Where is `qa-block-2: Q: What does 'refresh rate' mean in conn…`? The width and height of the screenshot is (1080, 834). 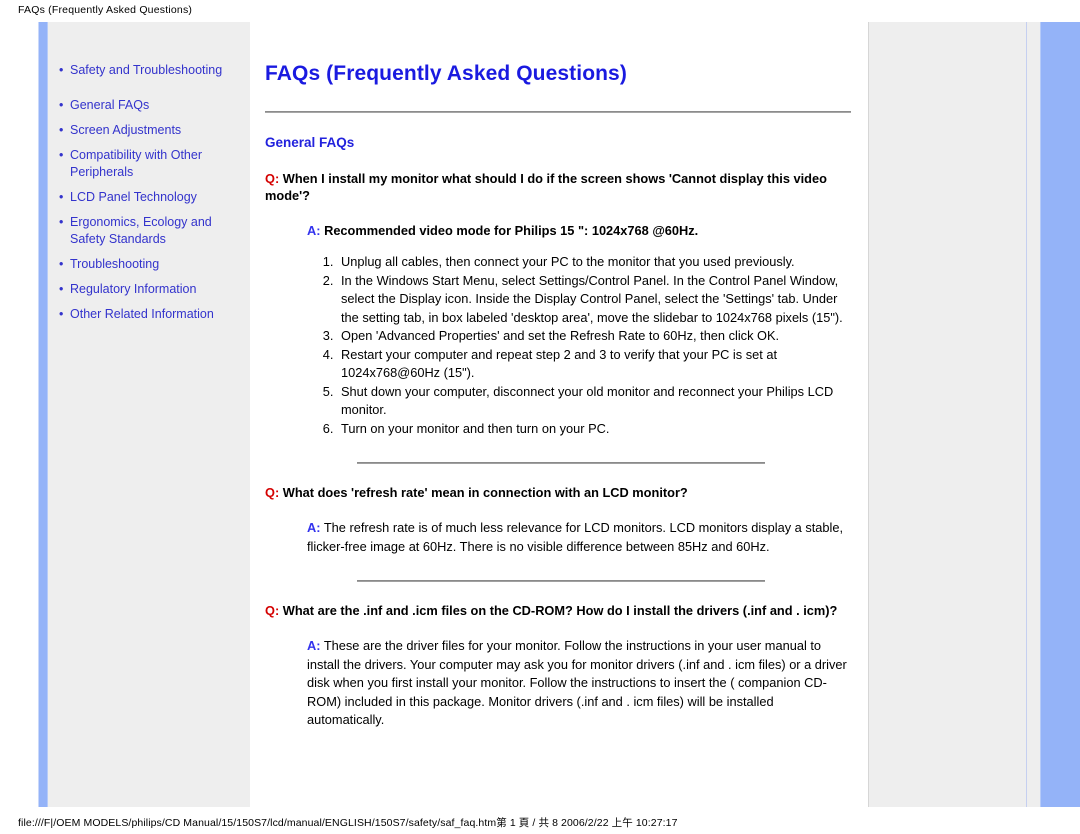 qa-block-2: Q: What does 'refresh rate' mean in conn… is located at coordinates (558, 533).